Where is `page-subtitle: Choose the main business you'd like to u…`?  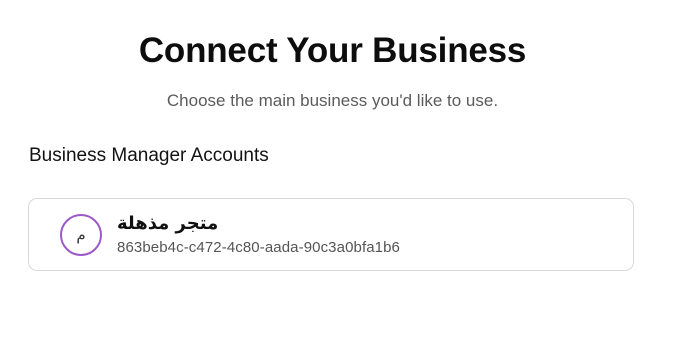 page-subtitle: Choose the main business you'd like to u… is located at coordinates (332, 100).